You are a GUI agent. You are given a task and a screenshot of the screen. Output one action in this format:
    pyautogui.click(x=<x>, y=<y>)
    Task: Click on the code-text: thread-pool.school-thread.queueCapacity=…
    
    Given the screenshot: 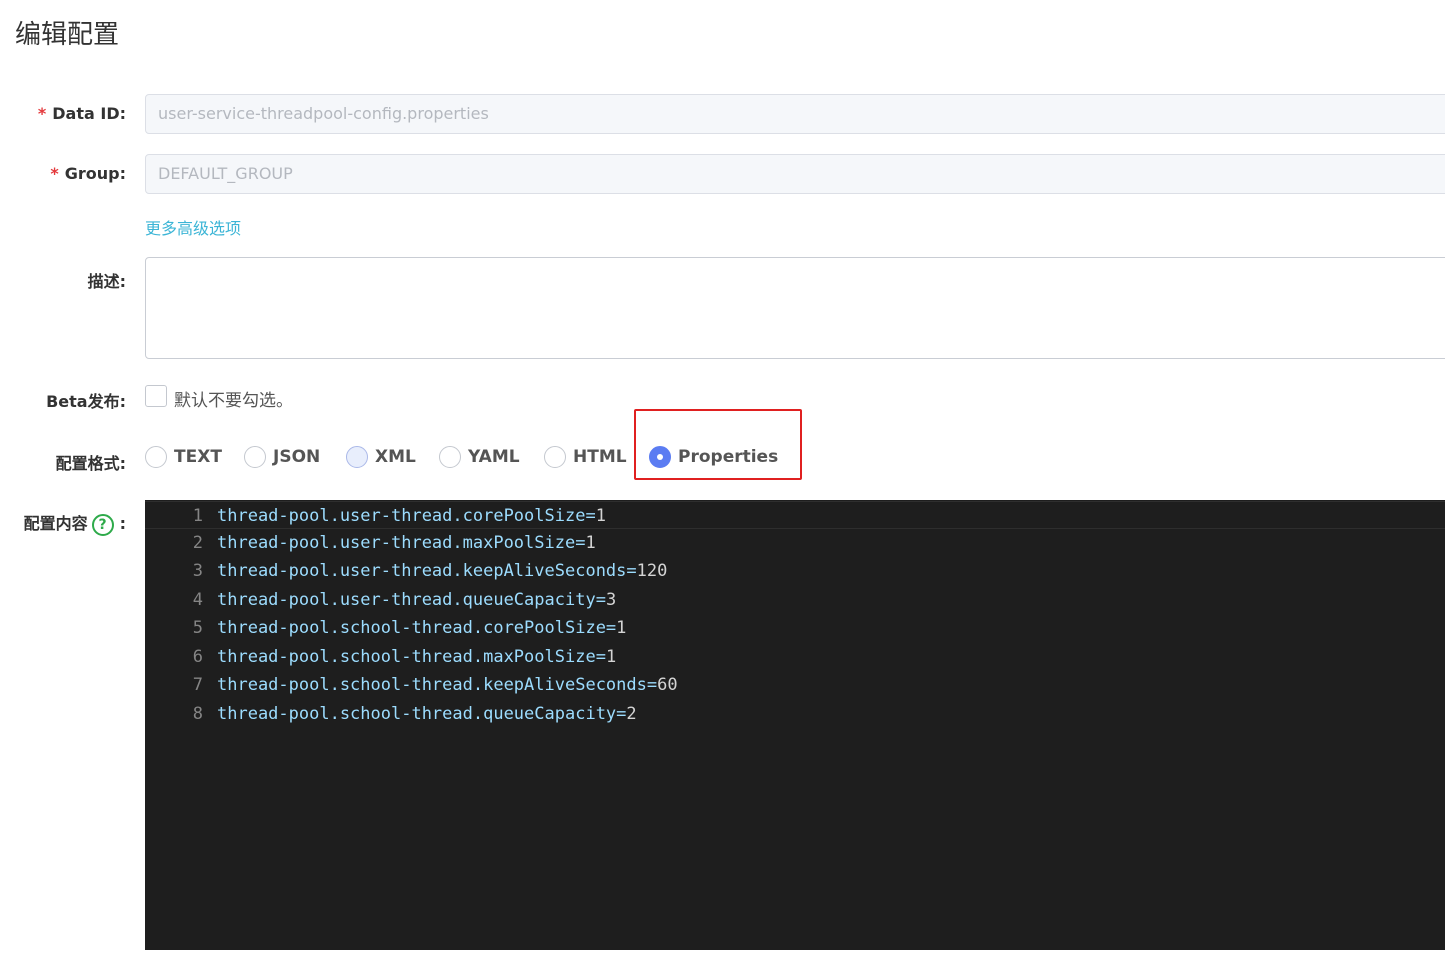 What is the action you would take?
    pyautogui.click(x=427, y=714)
    